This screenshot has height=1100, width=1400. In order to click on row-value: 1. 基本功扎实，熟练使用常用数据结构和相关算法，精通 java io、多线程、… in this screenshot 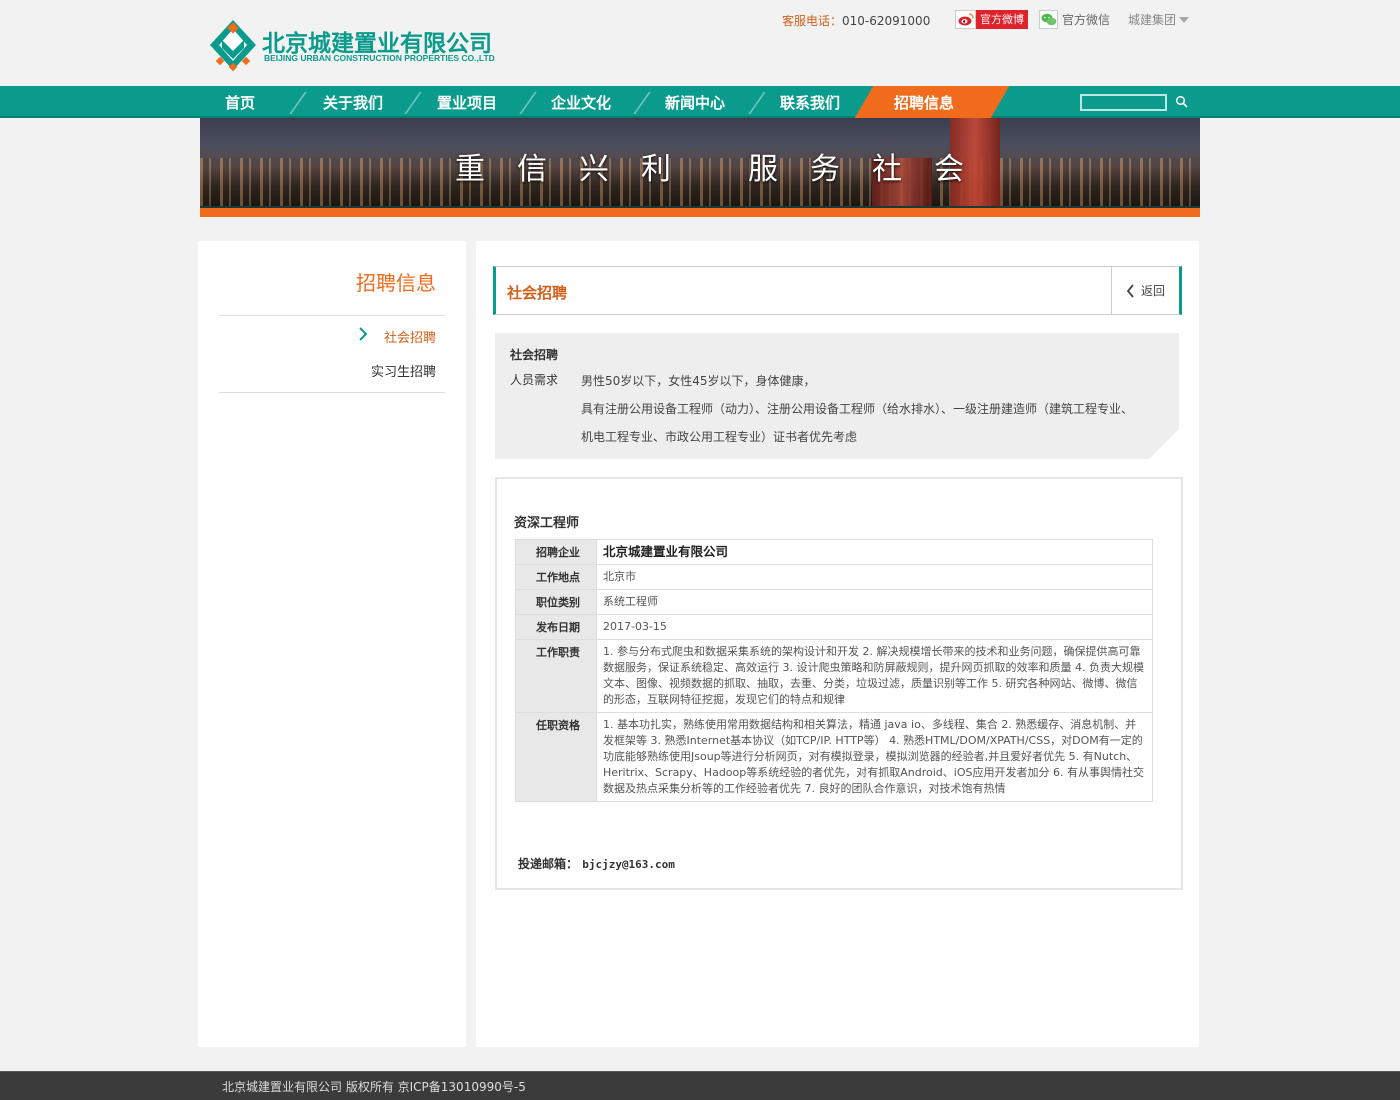, I will do `click(874, 757)`.